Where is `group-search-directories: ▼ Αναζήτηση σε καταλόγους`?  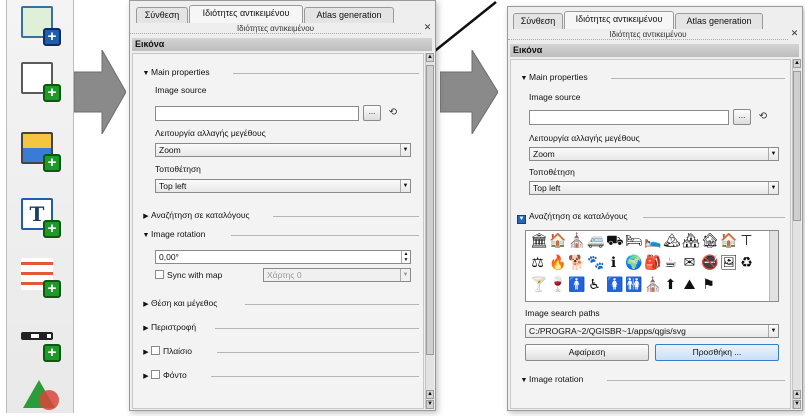
group-search-directories: ▼ Αναζήτηση σε καταλόγους is located at coordinates (572, 217).